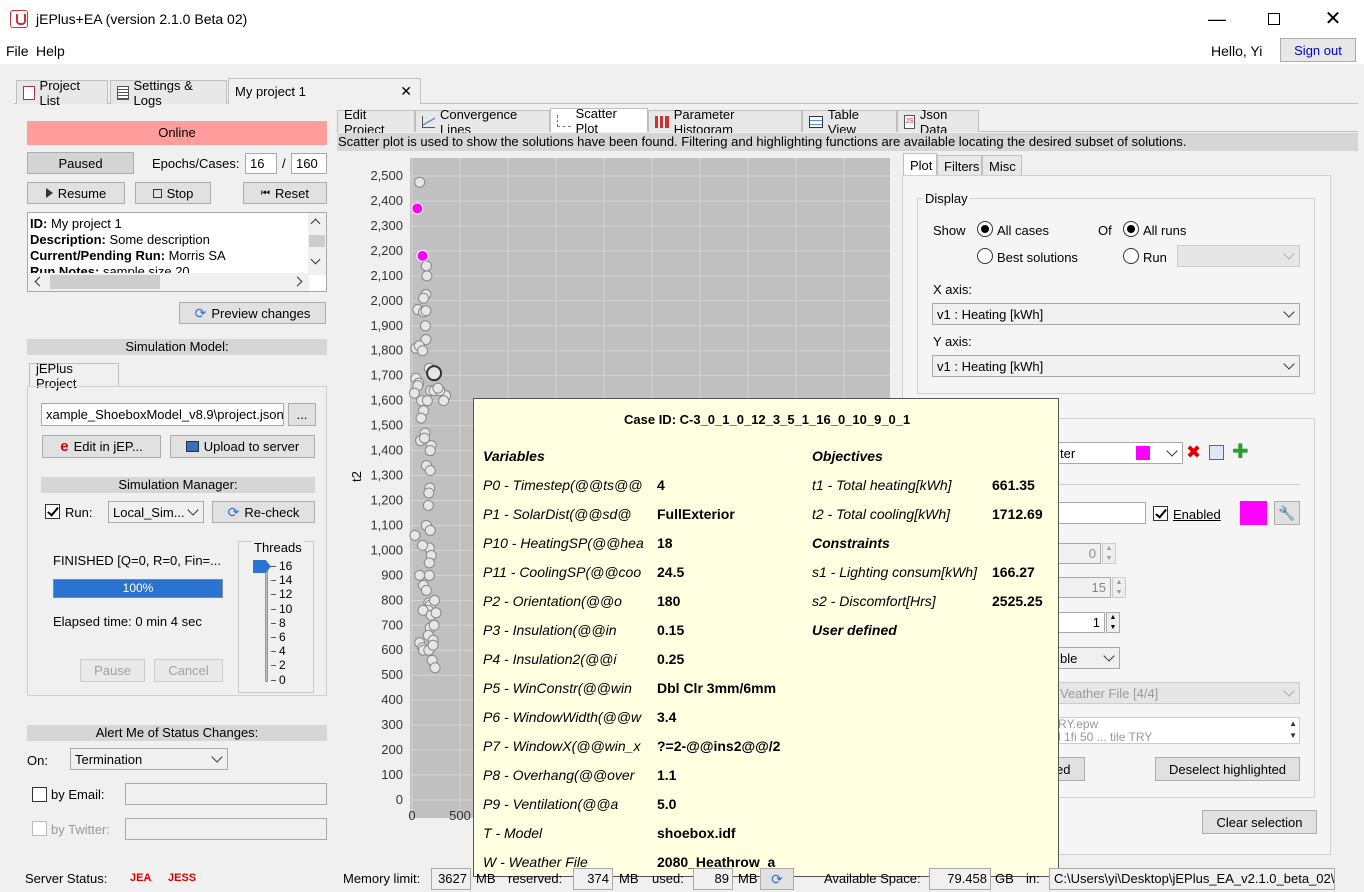 The image size is (1364, 892). Describe the element at coordinates (226, 794) in the screenshot. I see `email-field` at that location.